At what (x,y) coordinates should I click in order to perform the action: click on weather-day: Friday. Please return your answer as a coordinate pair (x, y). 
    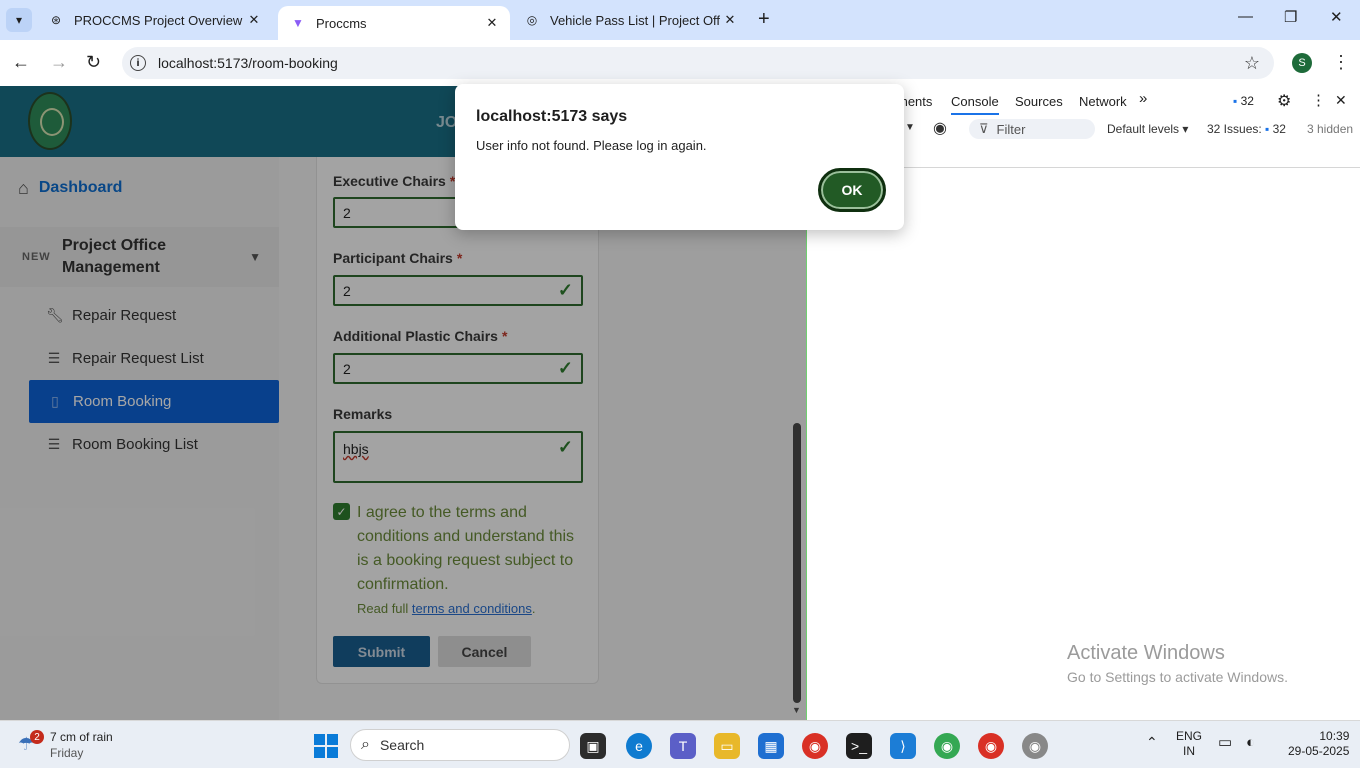
    Looking at the image, I should click on (67, 753).